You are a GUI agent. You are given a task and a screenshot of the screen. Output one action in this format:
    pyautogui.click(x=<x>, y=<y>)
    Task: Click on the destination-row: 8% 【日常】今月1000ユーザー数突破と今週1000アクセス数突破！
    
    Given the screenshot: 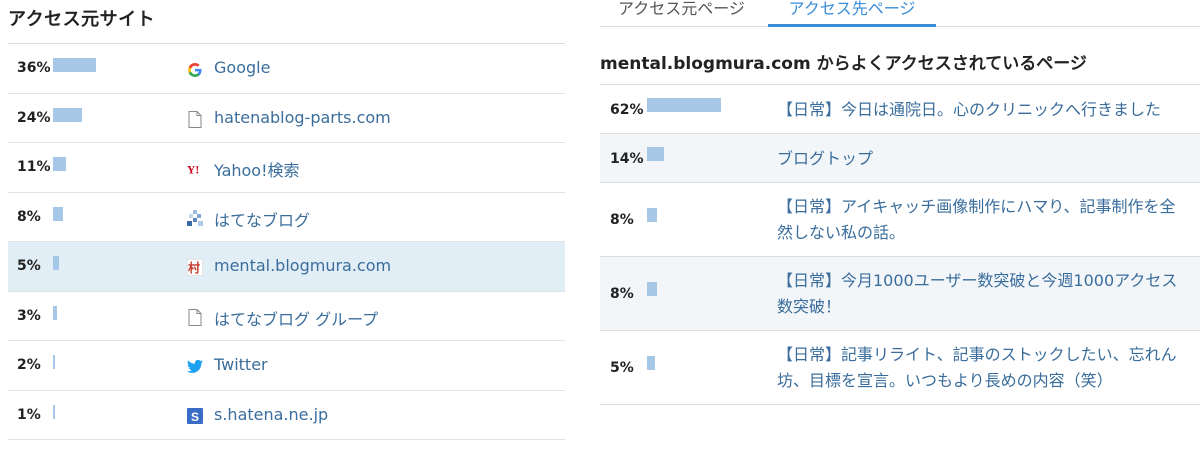 What is the action you would take?
    pyautogui.click(x=900, y=294)
    